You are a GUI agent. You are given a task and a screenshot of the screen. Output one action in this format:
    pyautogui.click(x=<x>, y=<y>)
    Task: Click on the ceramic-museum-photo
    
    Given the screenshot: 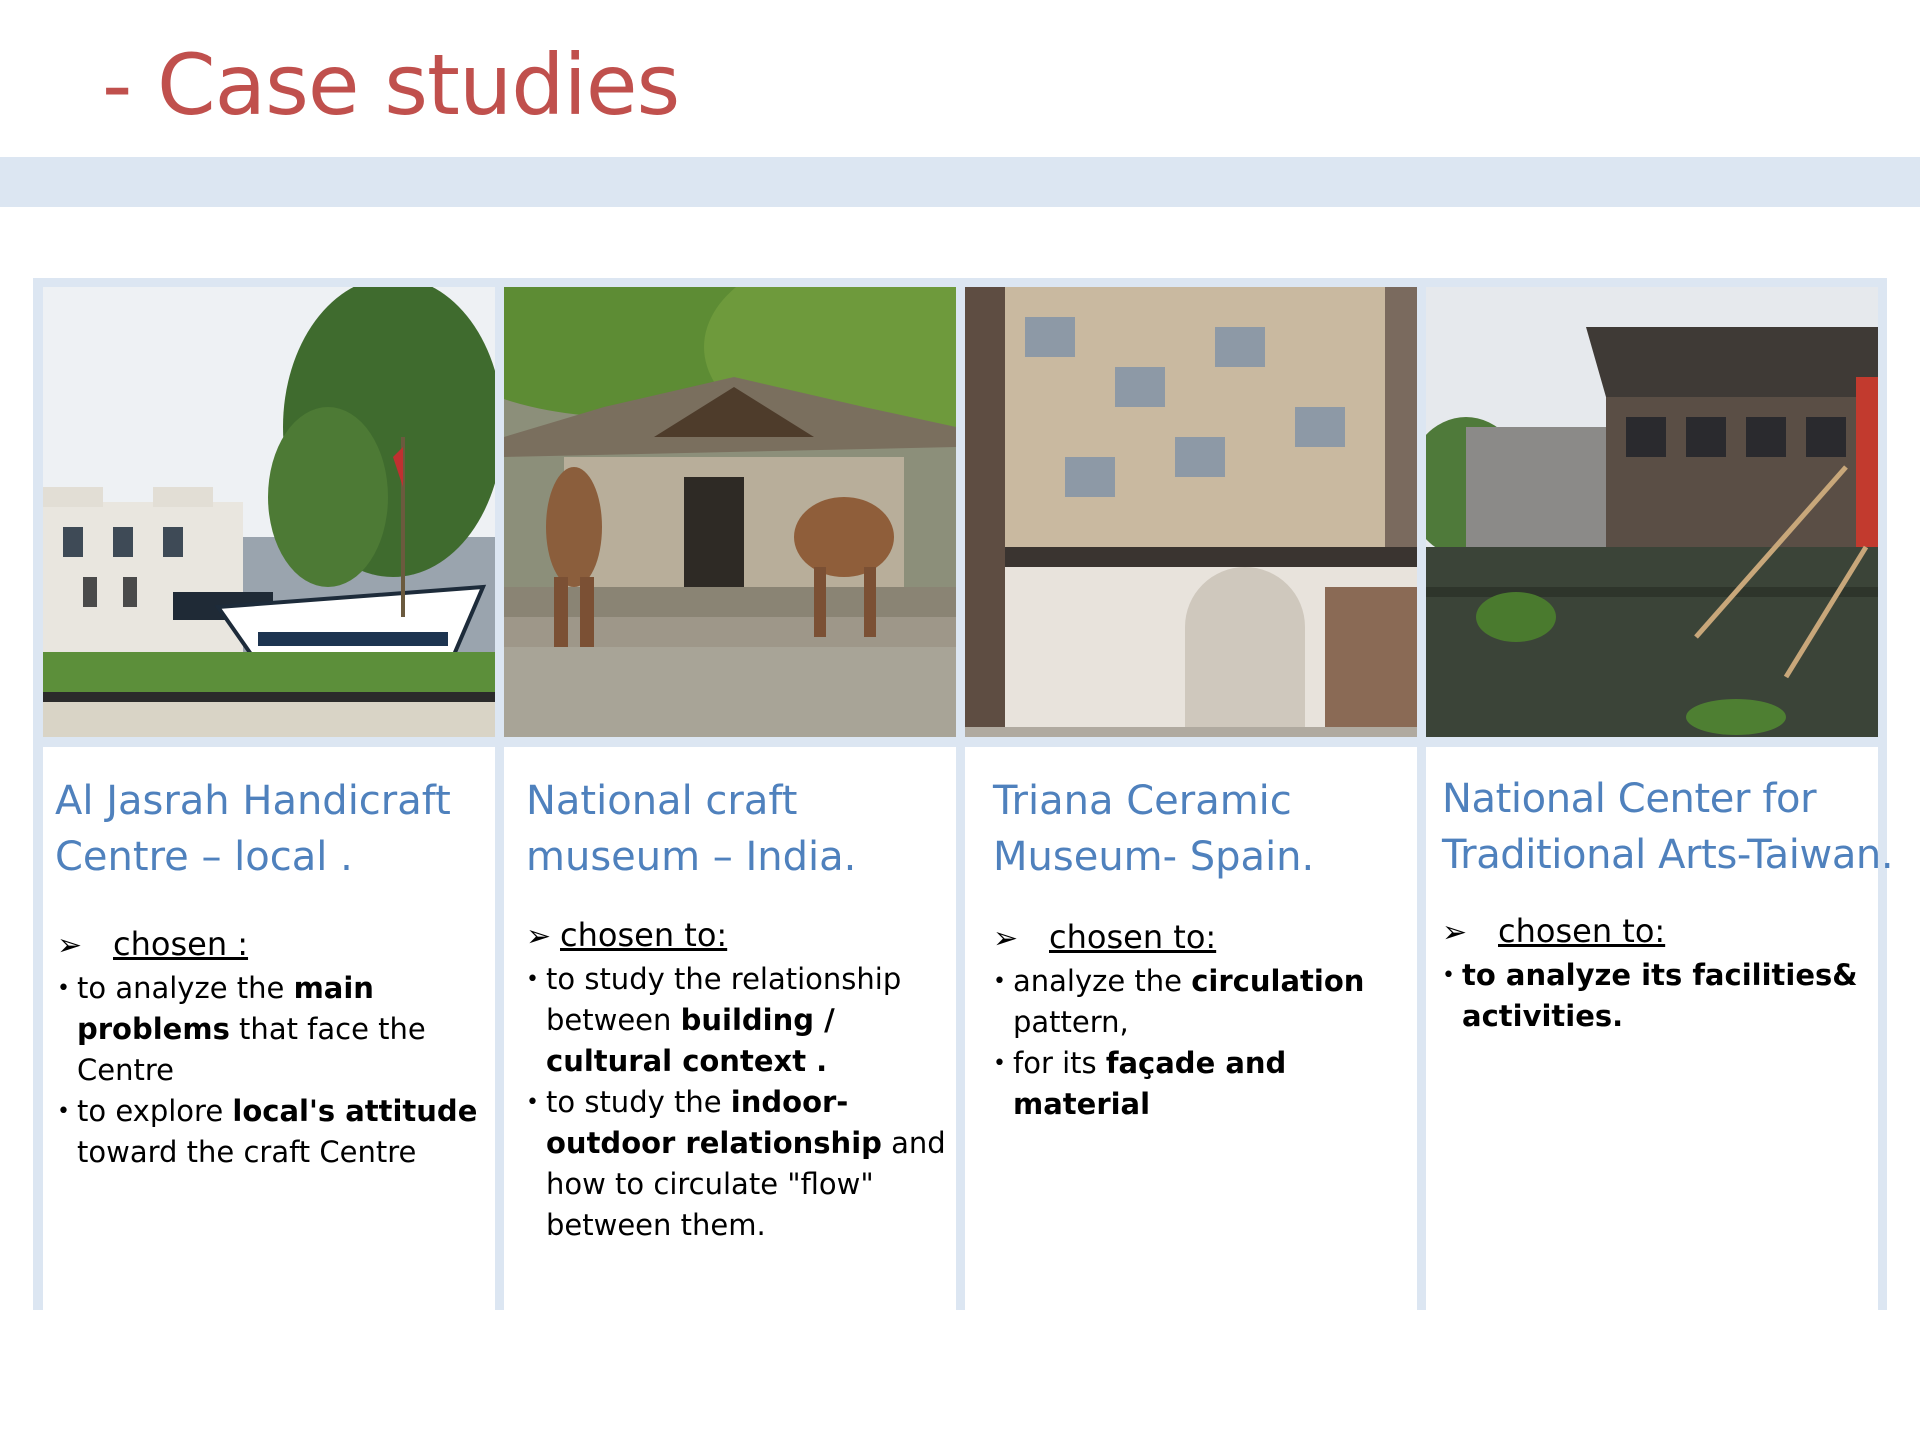 What is the action you would take?
    pyautogui.click(x=1191, y=512)
    